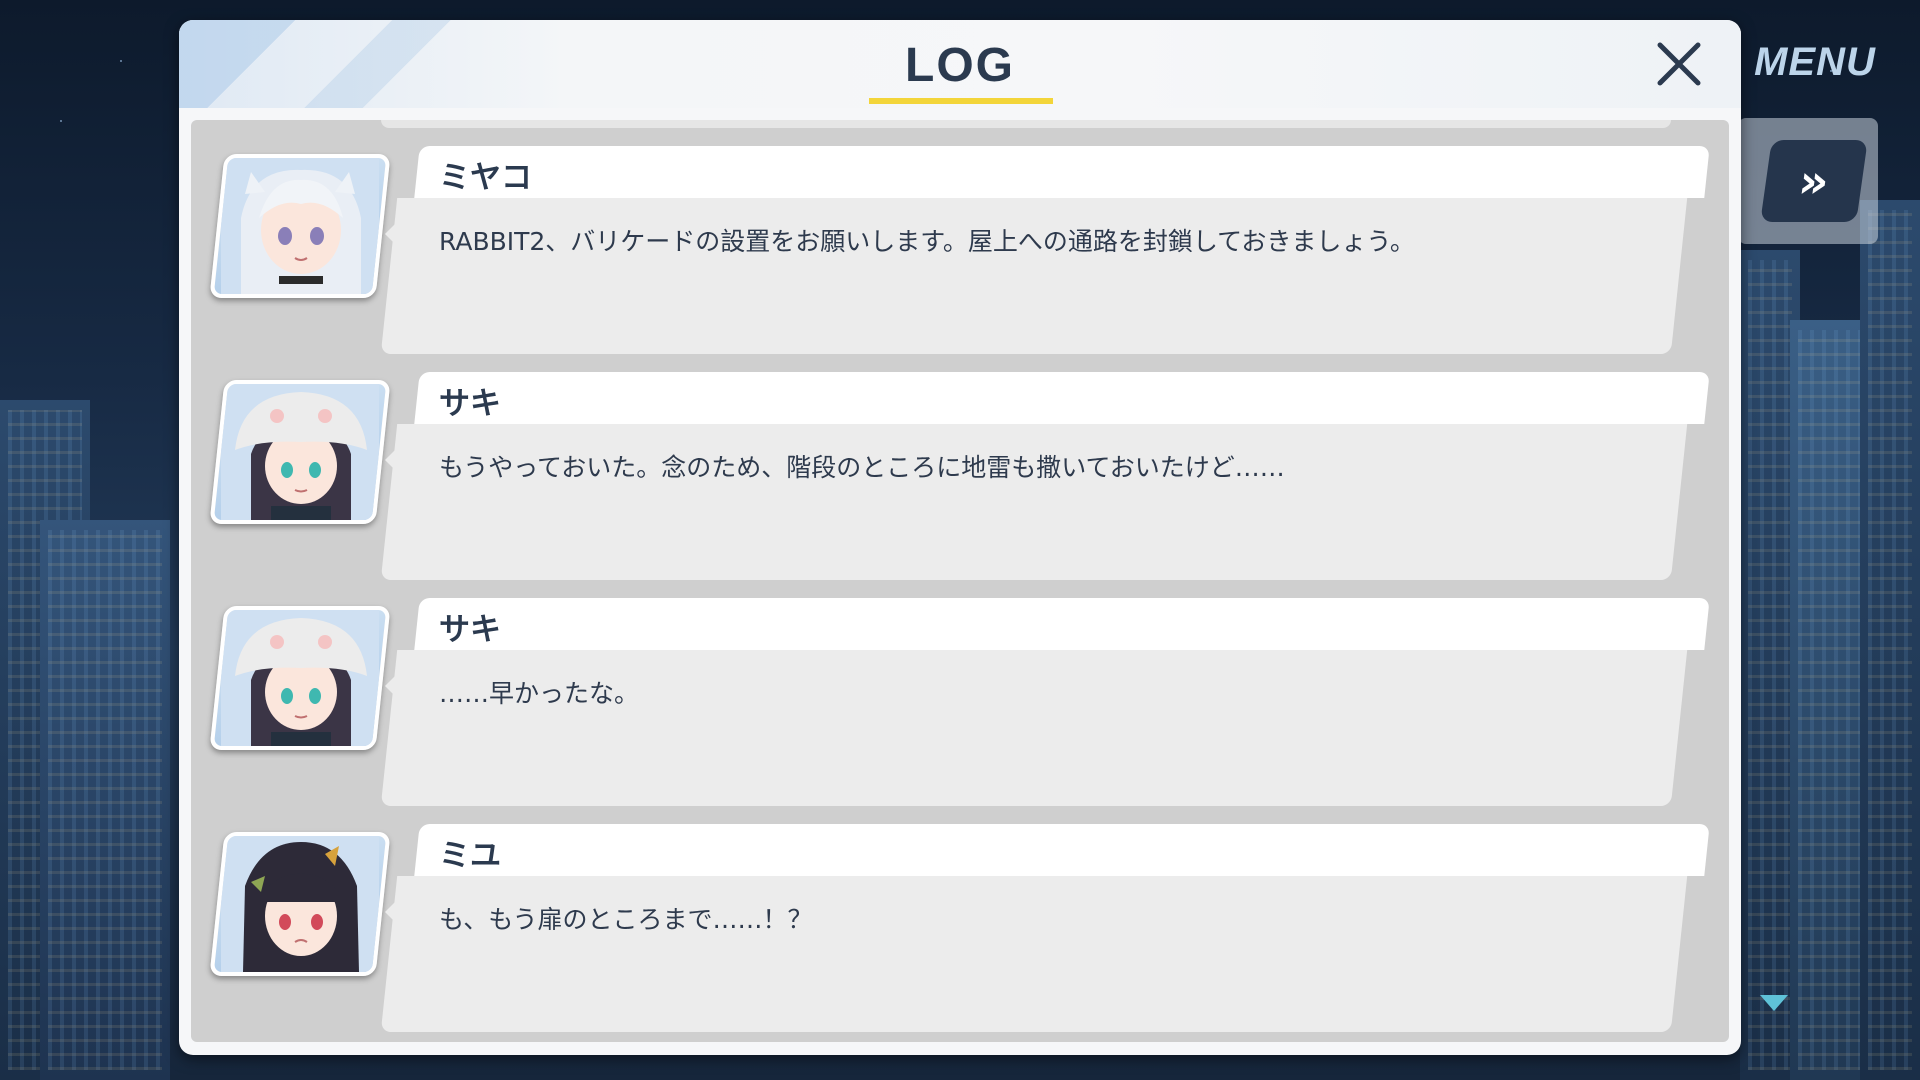 This screenshot has width=1920, height=1080. I want to click on previous-entry-edge, so click(1026, 124).